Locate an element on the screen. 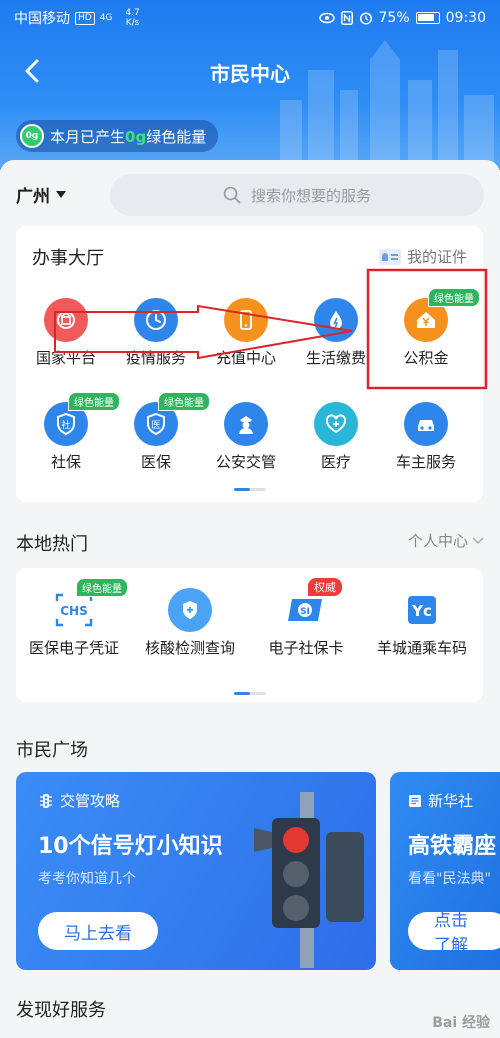 The width and height of the screenshot is (500, 1038). banner-tag: 交管攻略 is located at coordinates (79, 800).